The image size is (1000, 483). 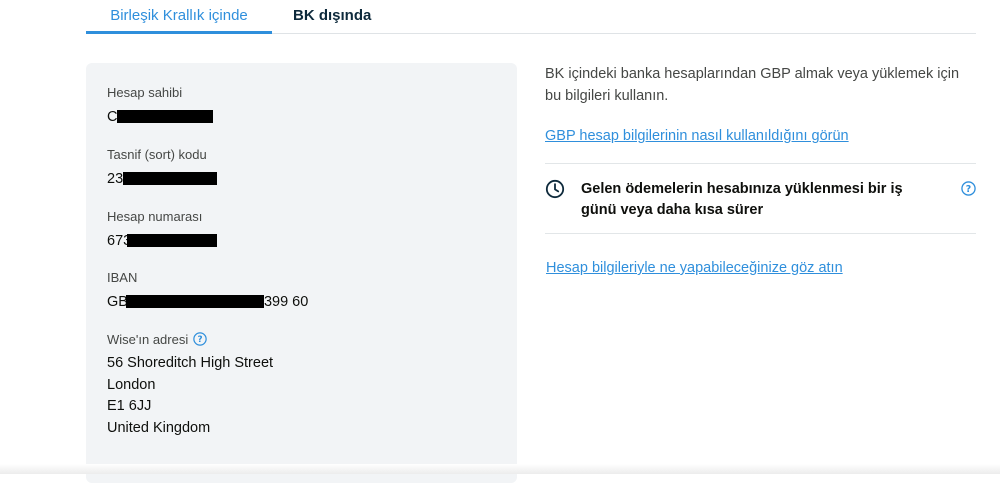 What do you see at coordinates (112, 117) in the screenshot?
I see `account-holder-value: C` at bounding box center [112, 117].